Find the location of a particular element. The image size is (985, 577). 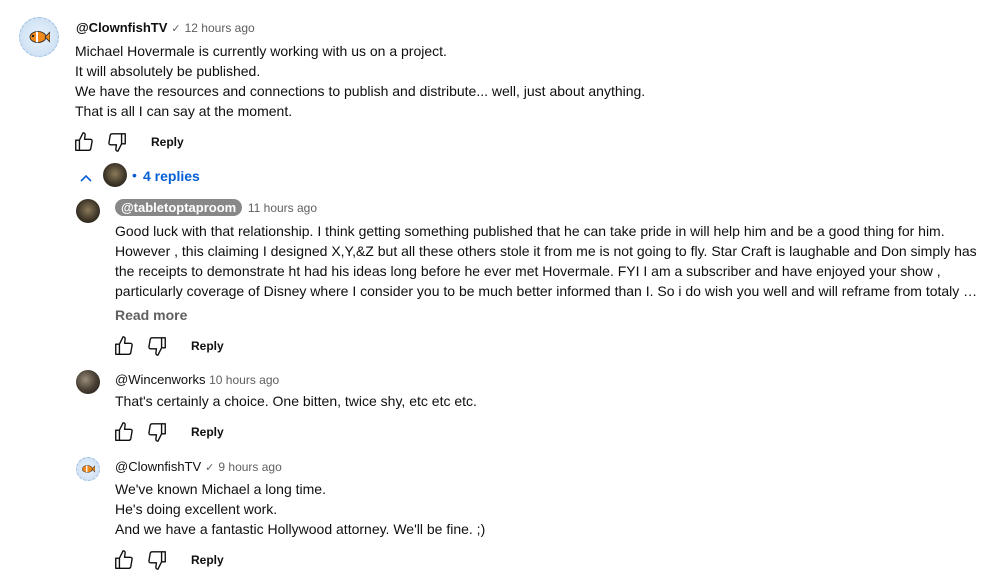

comment-text-line: That is all I can say at the moment. is located at coordinates (184, 111).